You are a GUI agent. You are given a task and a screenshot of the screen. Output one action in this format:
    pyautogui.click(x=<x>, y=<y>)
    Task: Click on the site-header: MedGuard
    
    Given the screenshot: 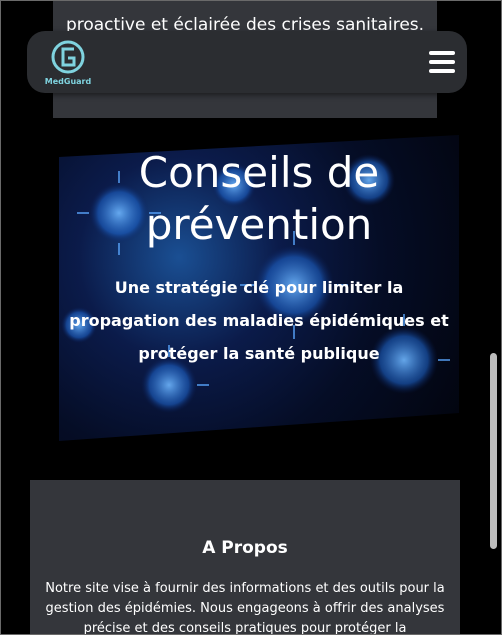 What is the action you would take?
    pyautogui.click(x=247, y=62)
    